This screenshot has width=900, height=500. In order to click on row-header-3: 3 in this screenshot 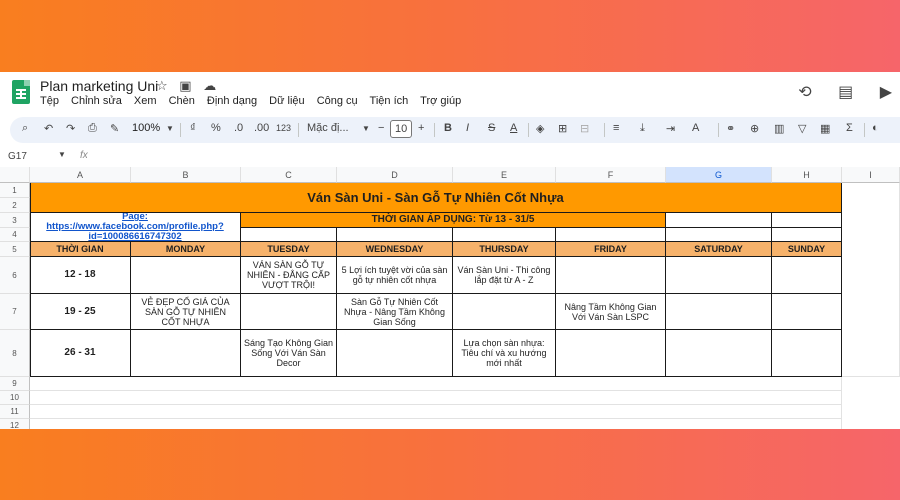, I will do `click(15, 220)`.